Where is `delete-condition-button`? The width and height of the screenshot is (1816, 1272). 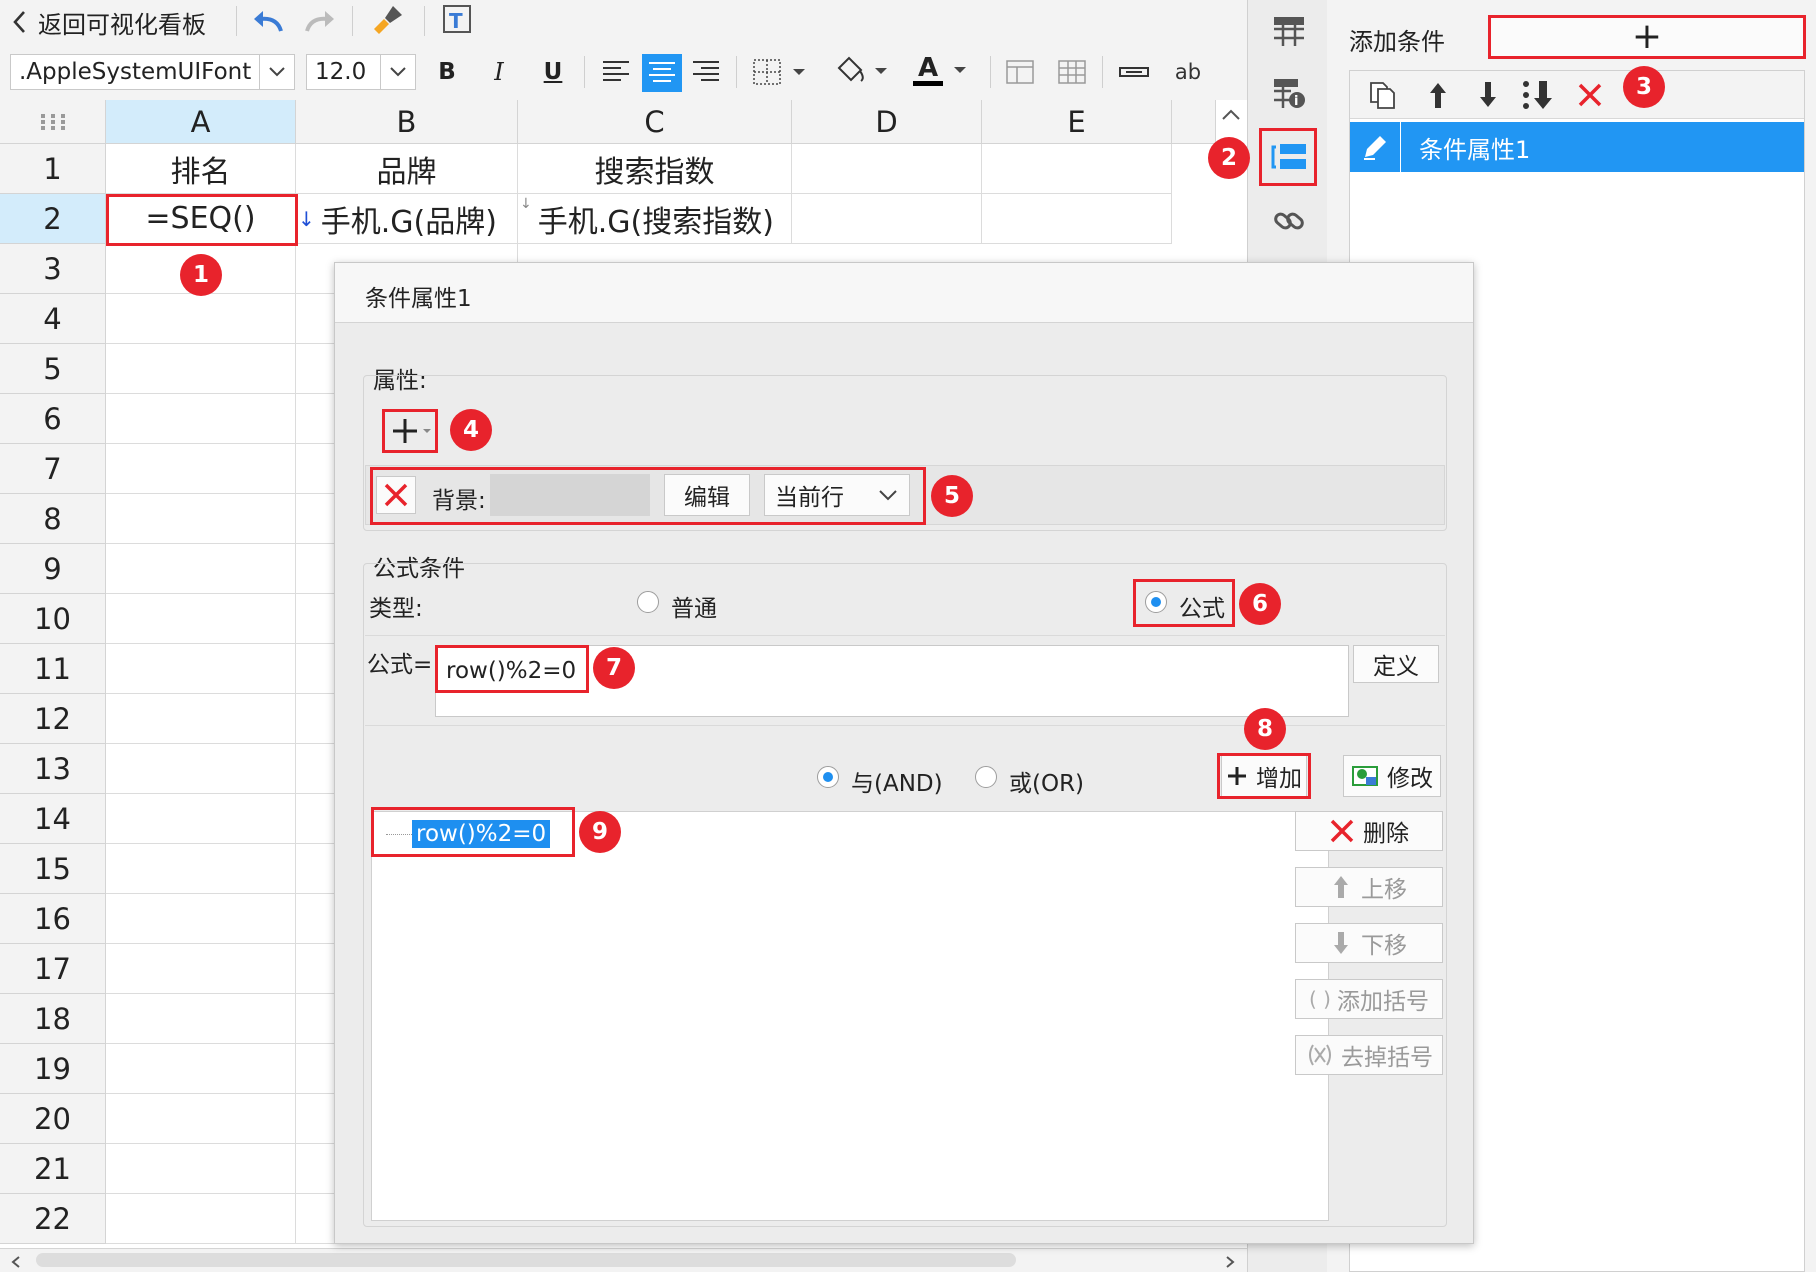
delete-condition-button is located at coordinates (1590, 95).